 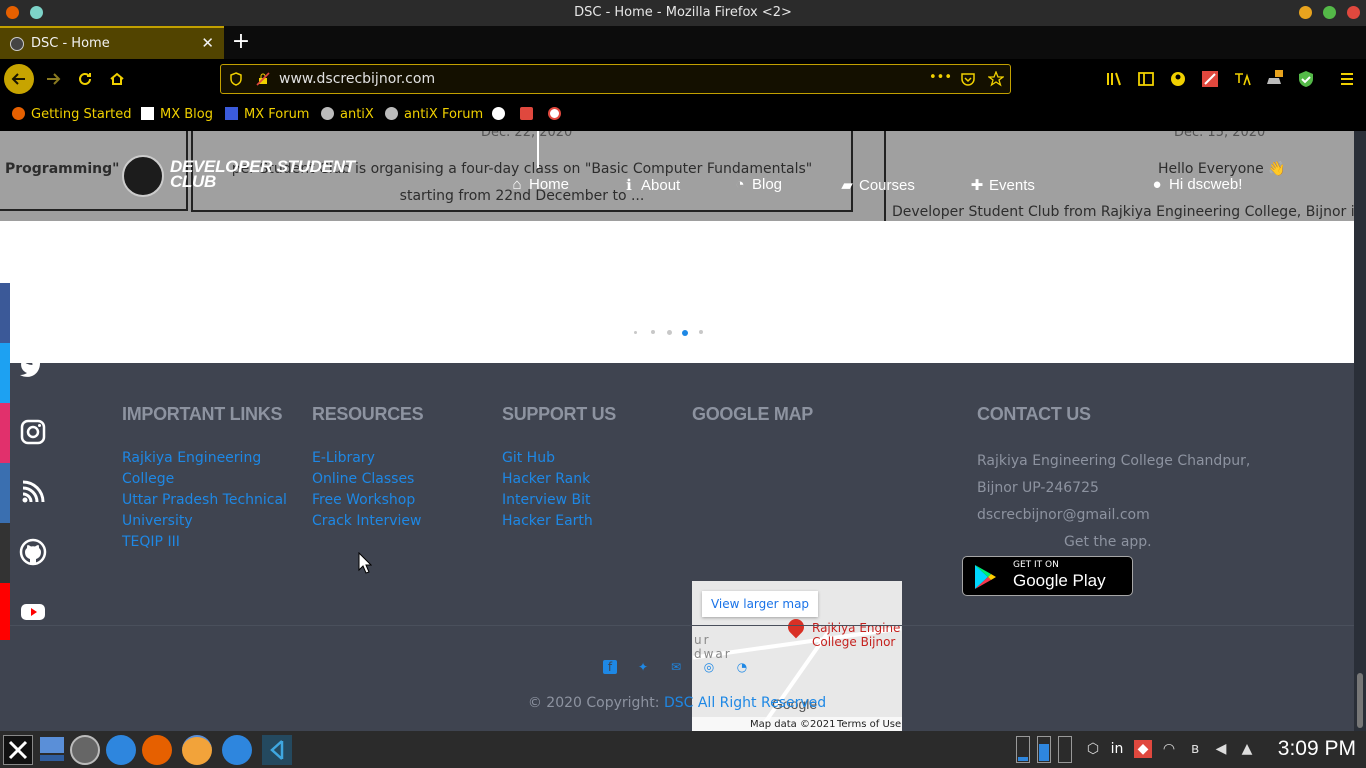 I want to click on sidebar-facebook, so click(x=5, y=313).